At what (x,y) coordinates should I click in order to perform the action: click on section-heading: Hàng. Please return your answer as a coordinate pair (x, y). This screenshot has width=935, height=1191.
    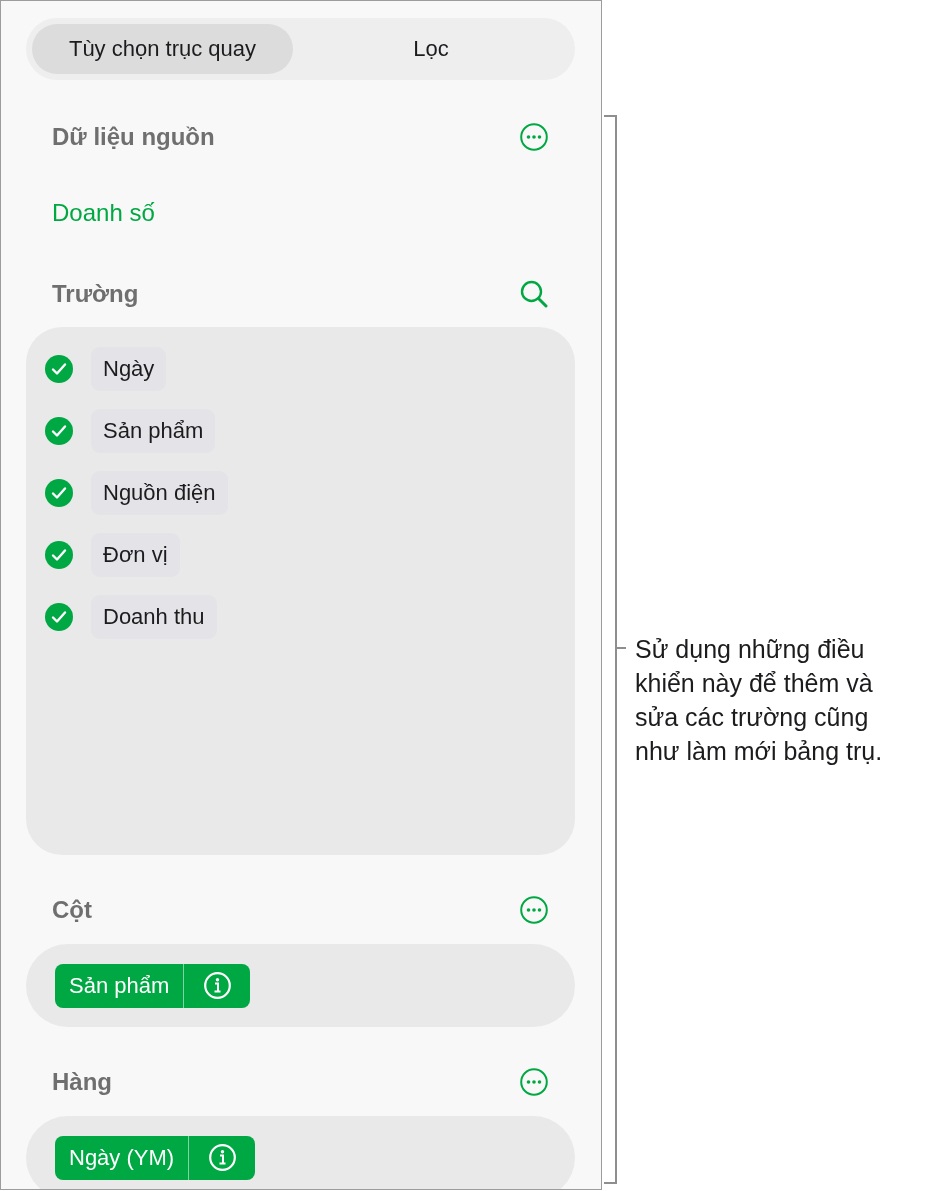
    Looking at the image, I should click on (82, 1082).